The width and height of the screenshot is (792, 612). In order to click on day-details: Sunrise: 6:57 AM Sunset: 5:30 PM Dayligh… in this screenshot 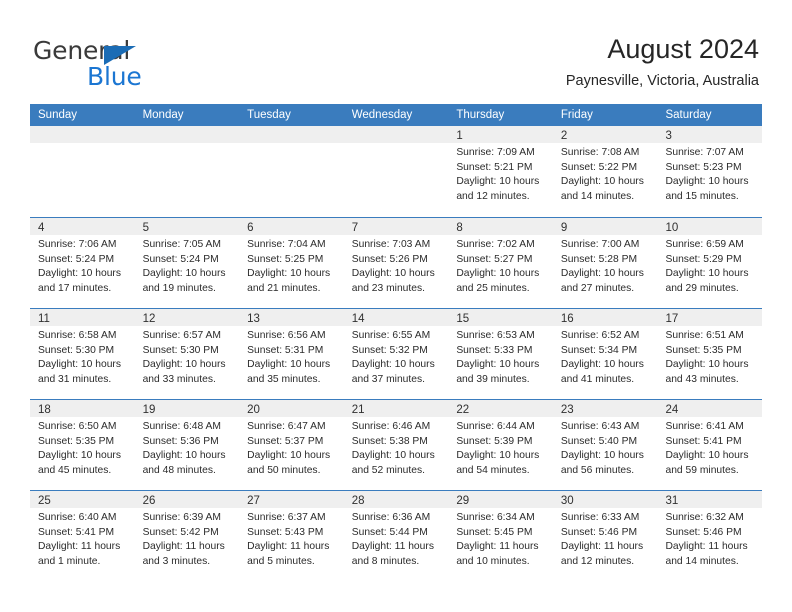, I will do `click(187, 356)`.